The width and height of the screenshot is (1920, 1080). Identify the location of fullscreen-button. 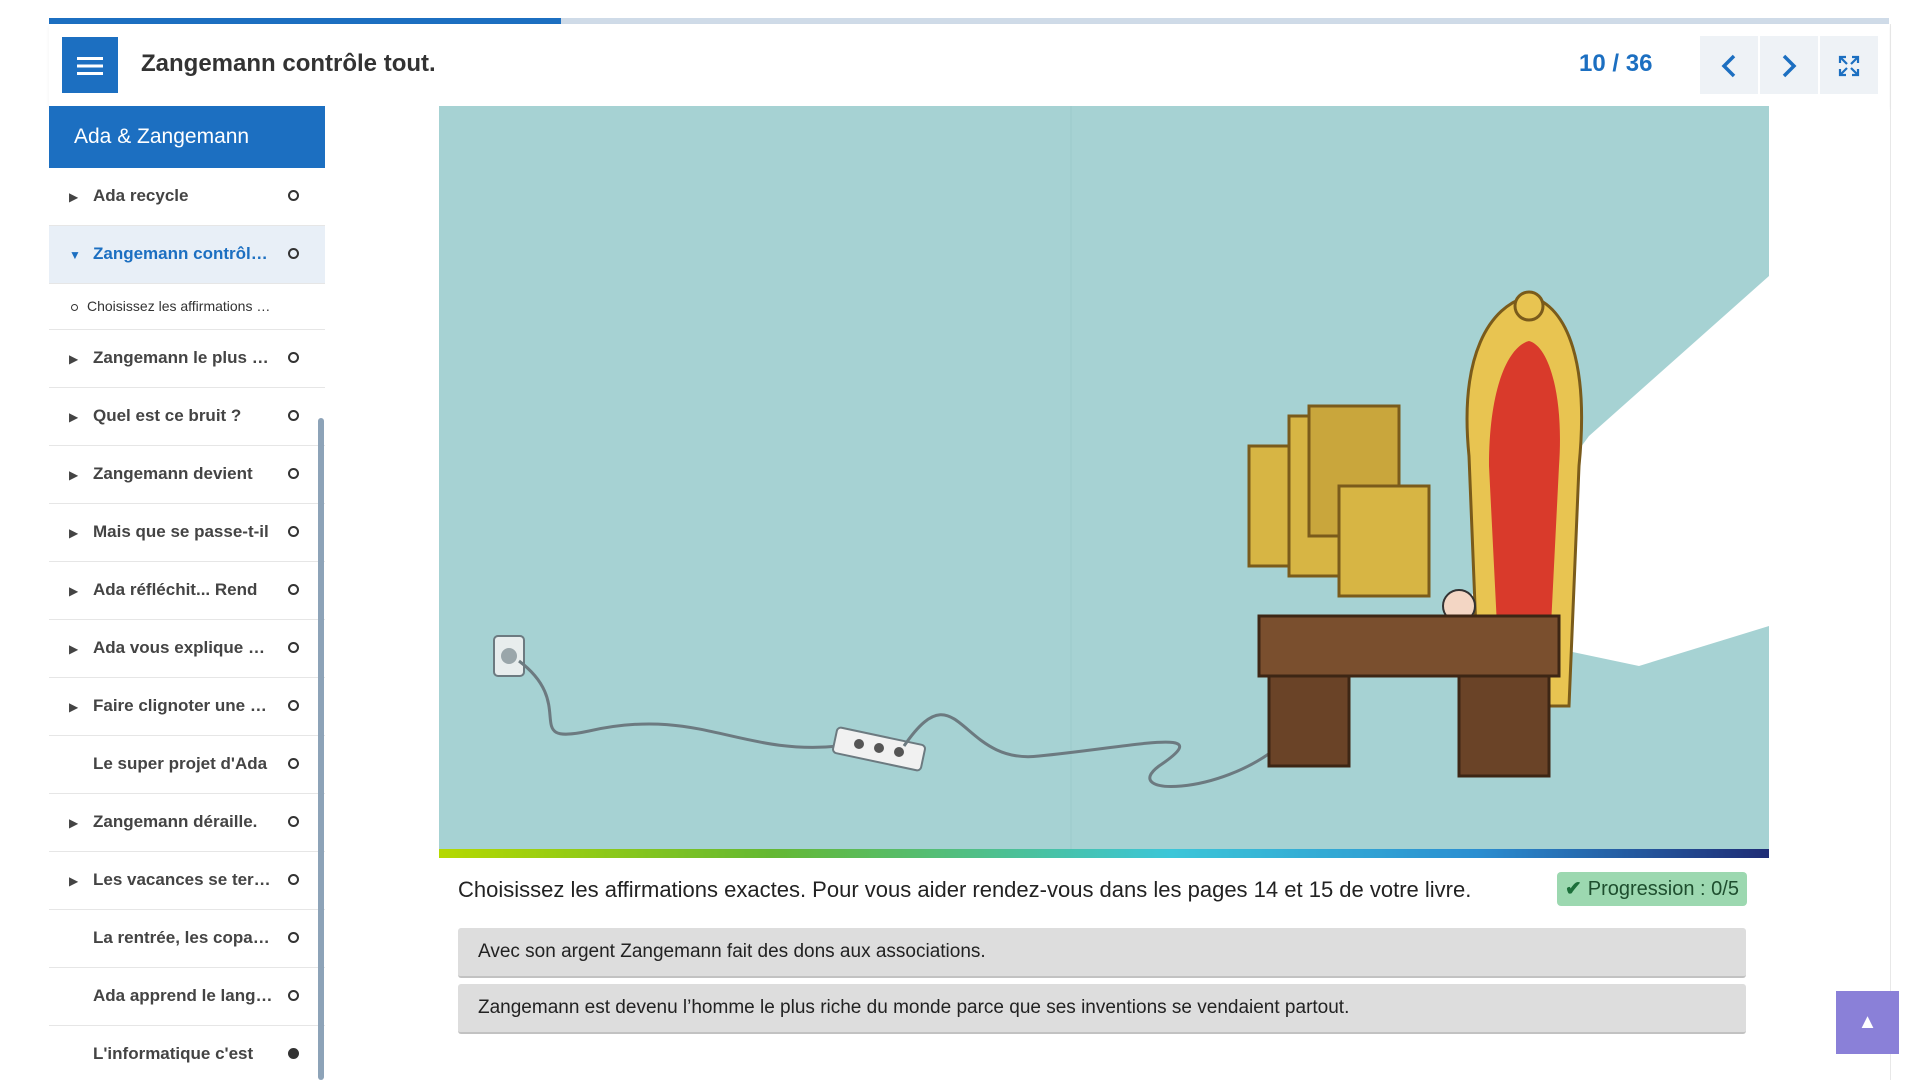
(1849, 65).